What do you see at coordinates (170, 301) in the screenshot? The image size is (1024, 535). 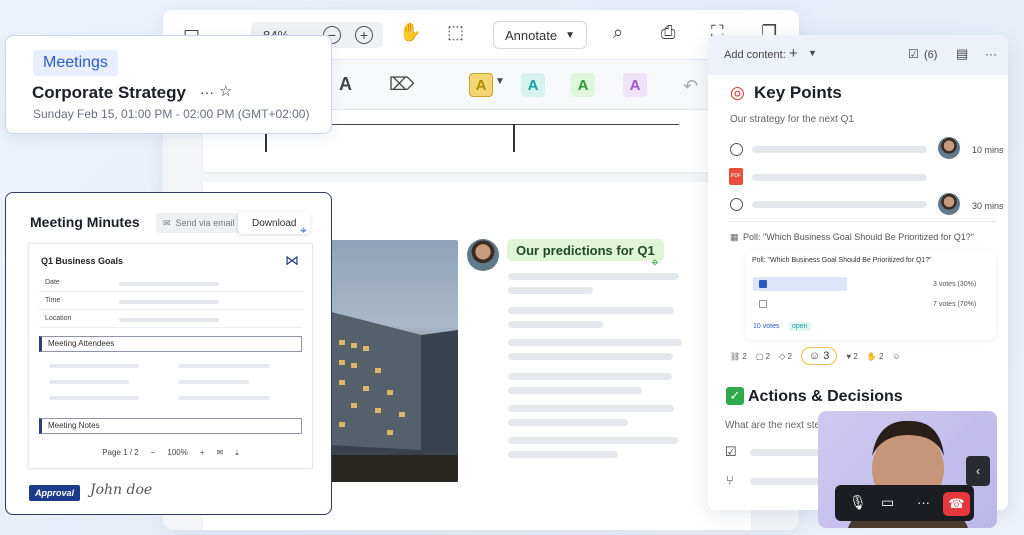 I see `time-row: Time` at bounding box center [170, 301].